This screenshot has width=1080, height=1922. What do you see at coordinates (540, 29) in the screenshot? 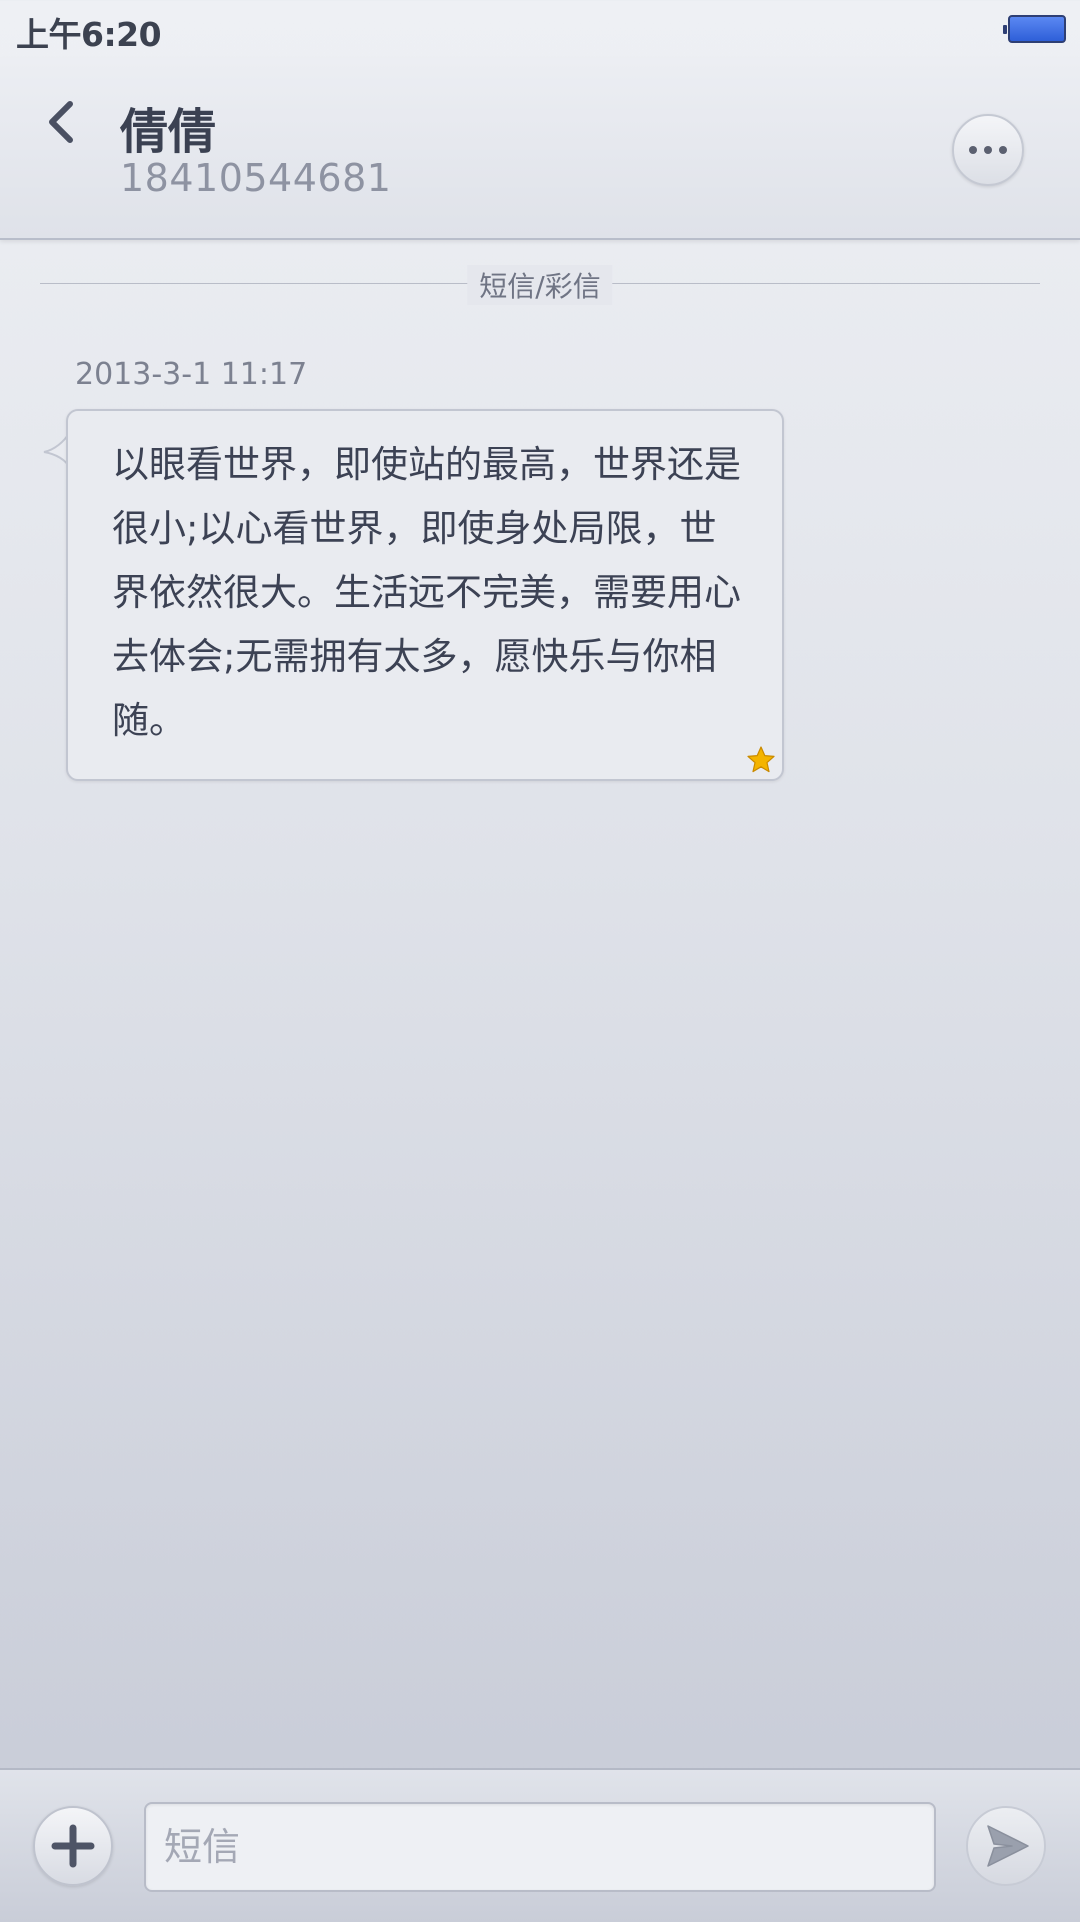
I see `status-bar: 上午6:20` at bounding box center [540, 29].